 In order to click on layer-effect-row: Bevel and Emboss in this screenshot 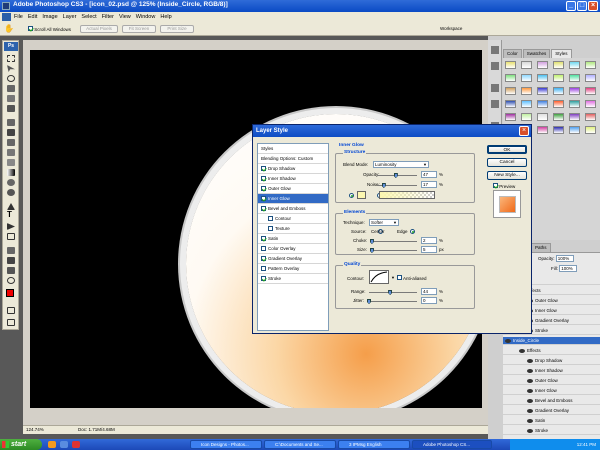, I will do `click(551, 401)`.